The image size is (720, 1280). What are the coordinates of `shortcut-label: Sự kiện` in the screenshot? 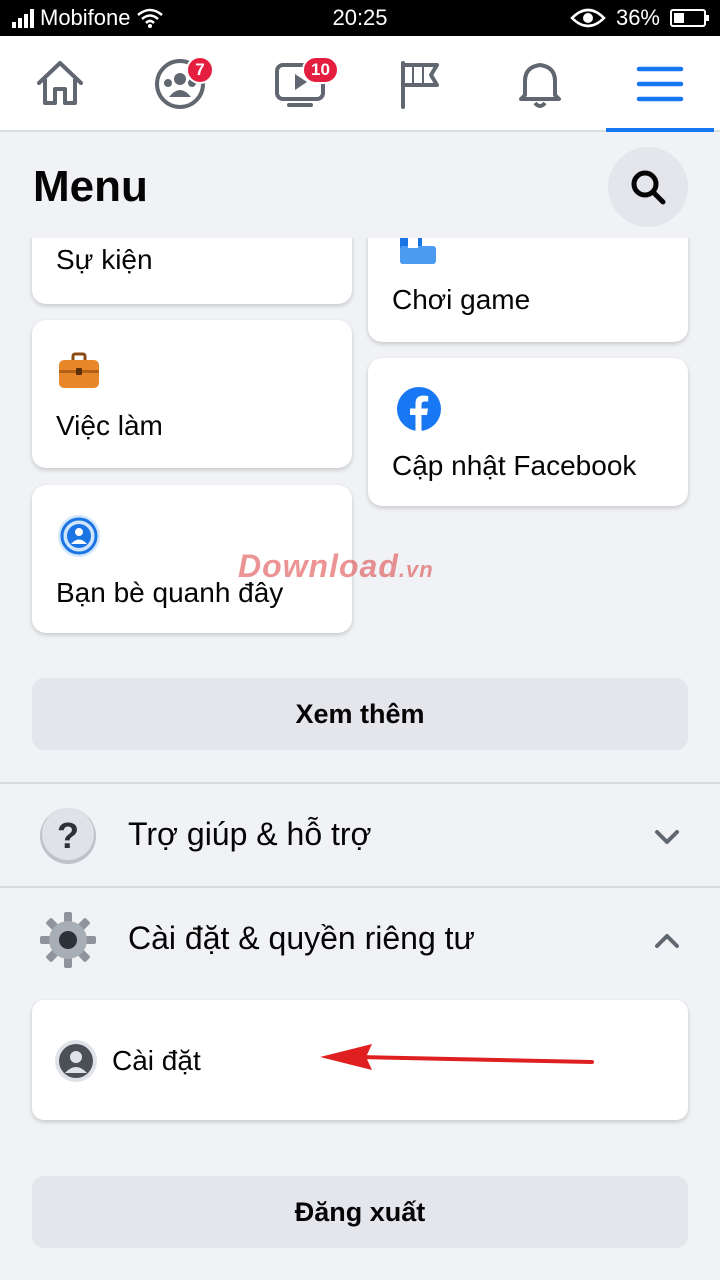 It's located at (104, 259).